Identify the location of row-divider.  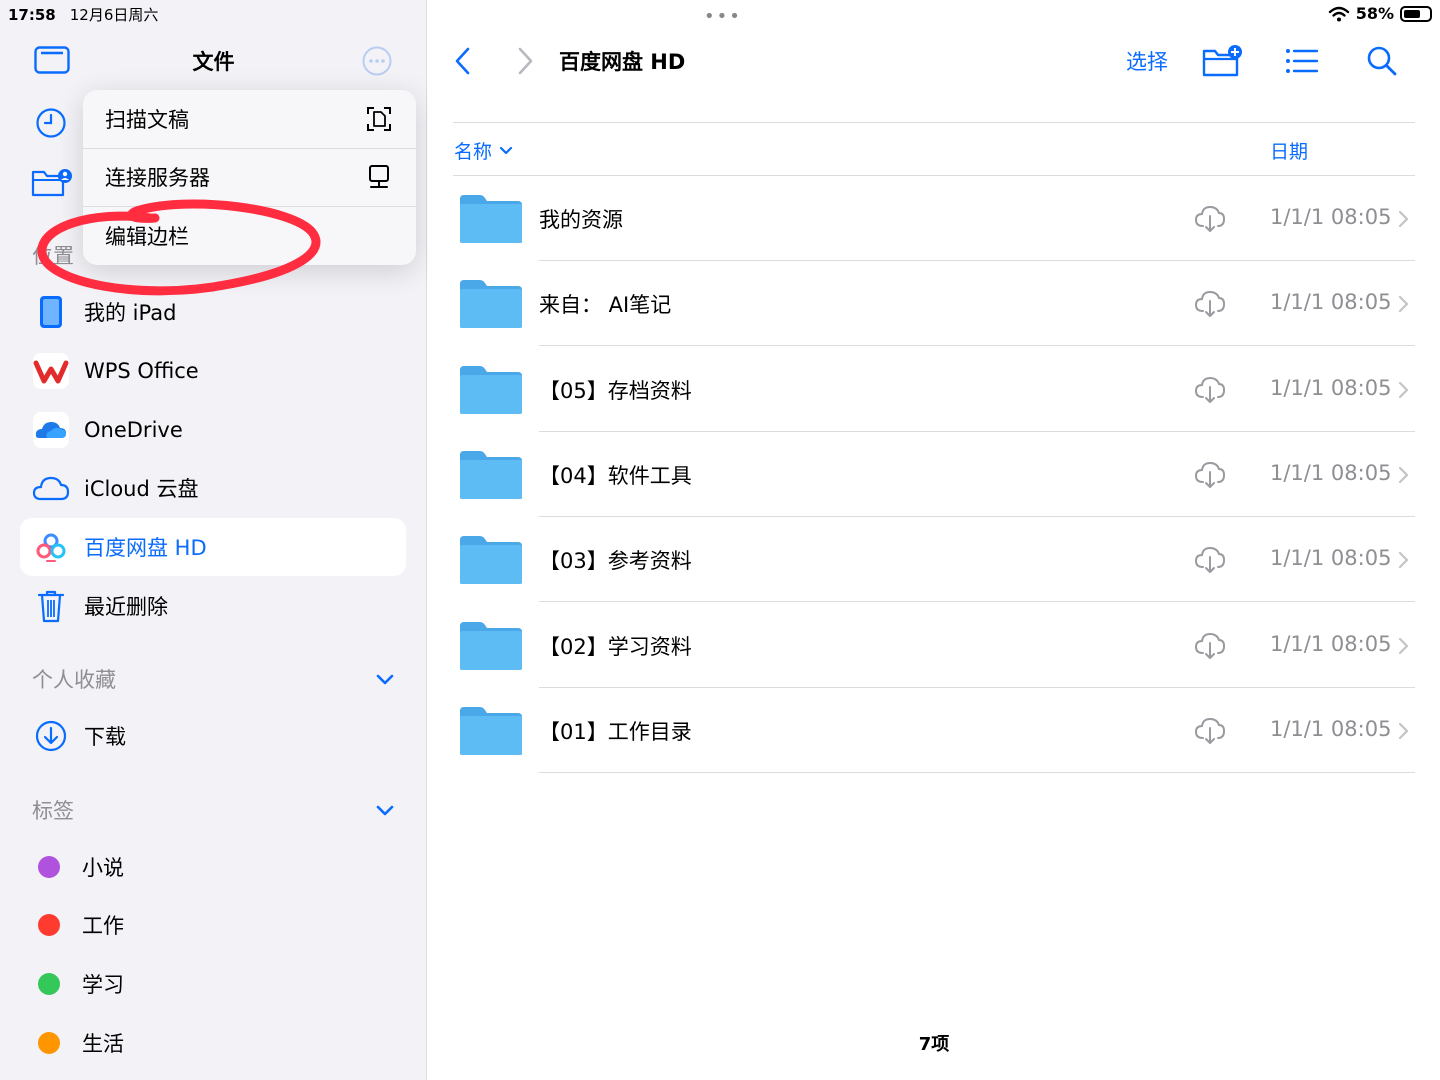
(977, 772).